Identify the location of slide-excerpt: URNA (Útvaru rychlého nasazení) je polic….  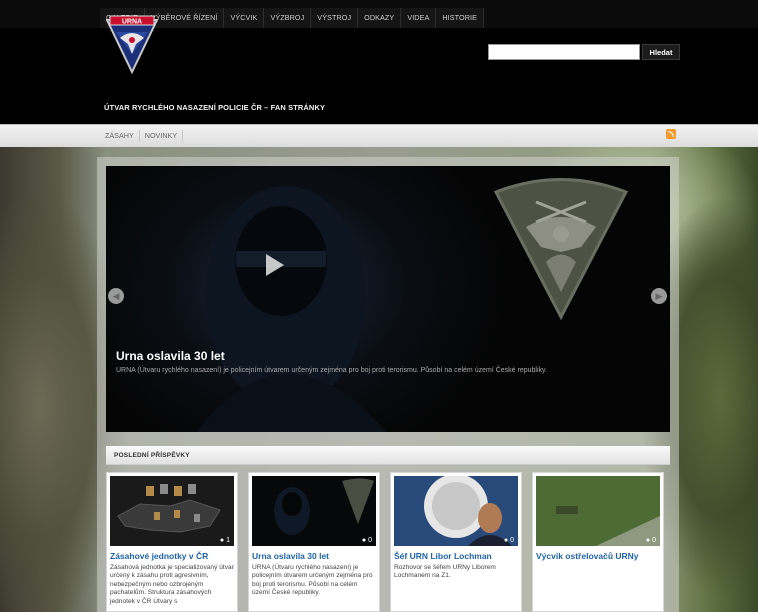
(331, 370).